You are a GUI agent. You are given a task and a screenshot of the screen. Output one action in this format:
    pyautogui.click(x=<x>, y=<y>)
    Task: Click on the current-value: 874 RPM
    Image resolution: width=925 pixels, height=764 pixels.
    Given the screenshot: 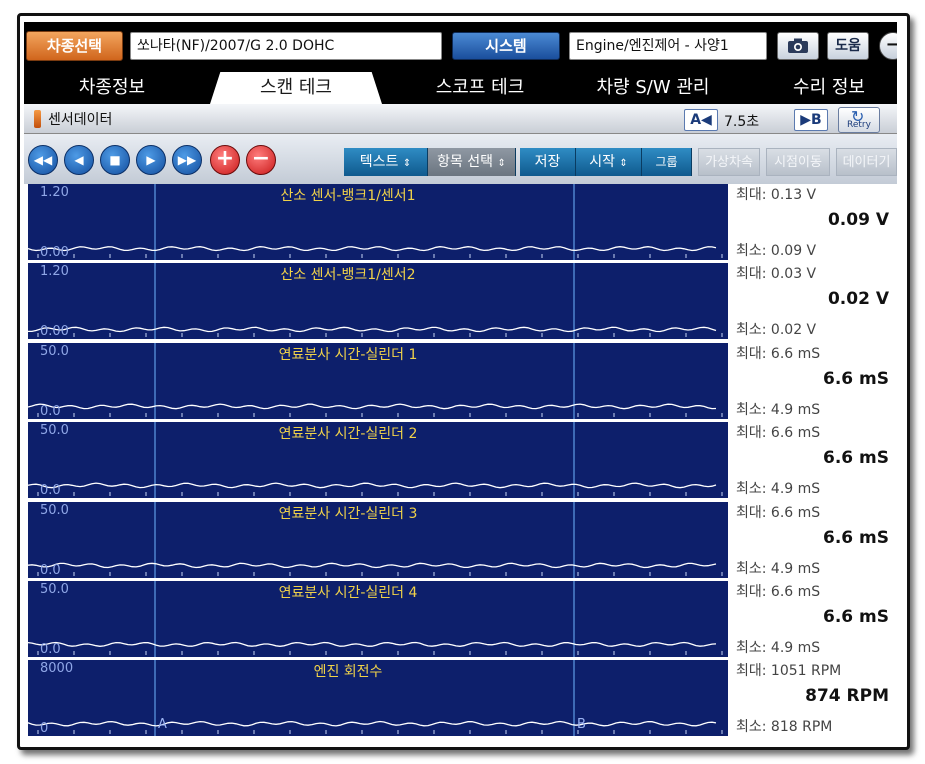 What is the action you would take?
    pyautogui.click(x=847, y=696)
    